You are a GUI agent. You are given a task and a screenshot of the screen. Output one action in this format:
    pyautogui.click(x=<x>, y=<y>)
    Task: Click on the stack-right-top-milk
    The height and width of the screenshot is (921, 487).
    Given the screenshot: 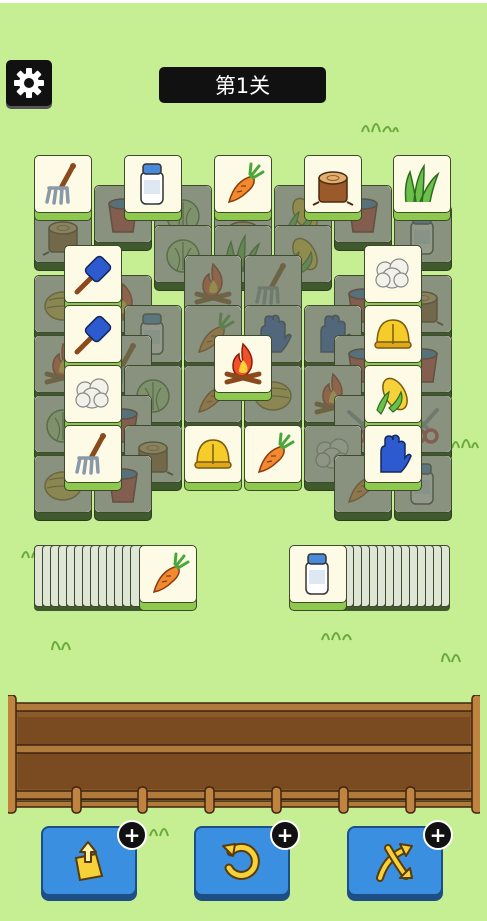 What is the action you would take?
    pyautogui.click(x=318, y=578)
    